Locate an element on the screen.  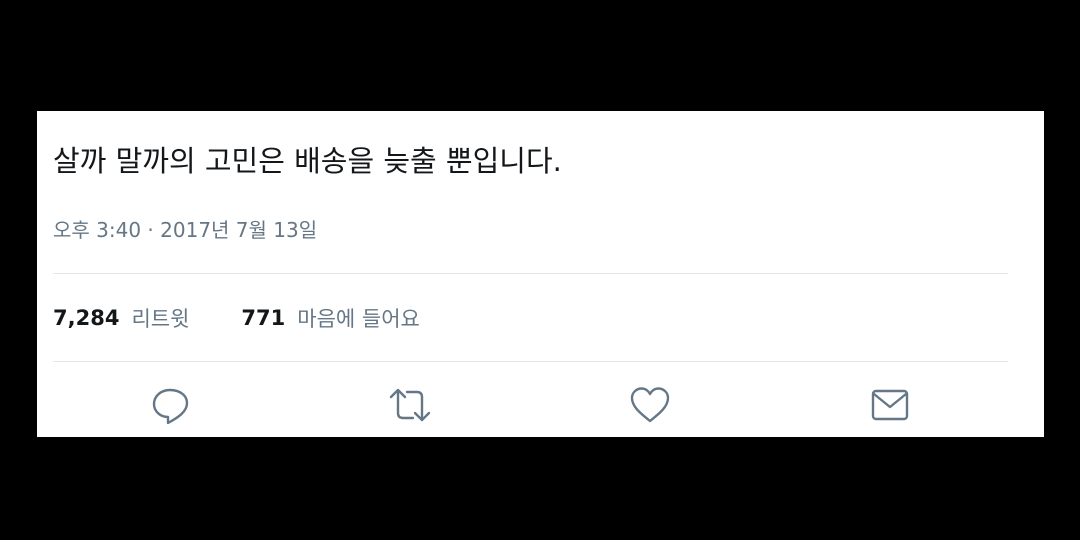
likes-stat: 771 마음에 들어요 is located at coordinates (330, 318).